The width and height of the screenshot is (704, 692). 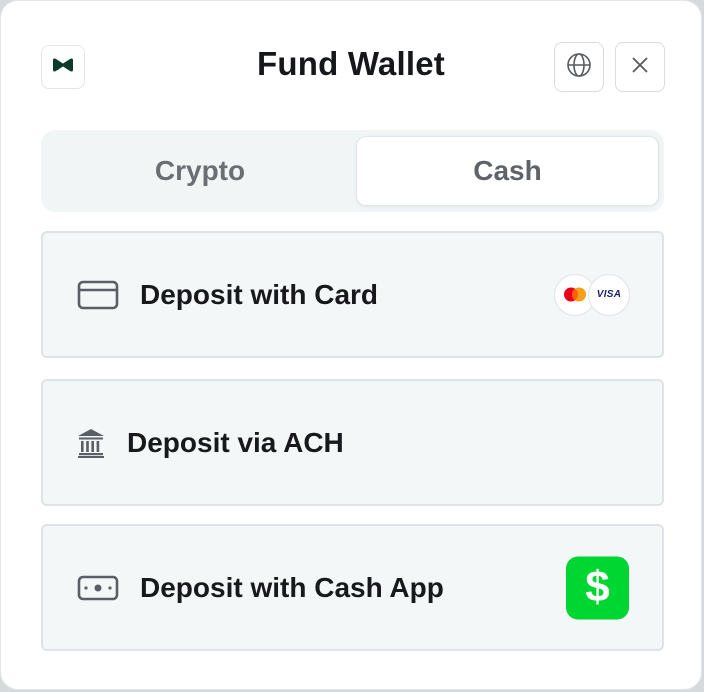 What do you see at coordinates (609, 294) in the screenshot?
I see `visa-icon: VISA` at bounding box center [609, 294].